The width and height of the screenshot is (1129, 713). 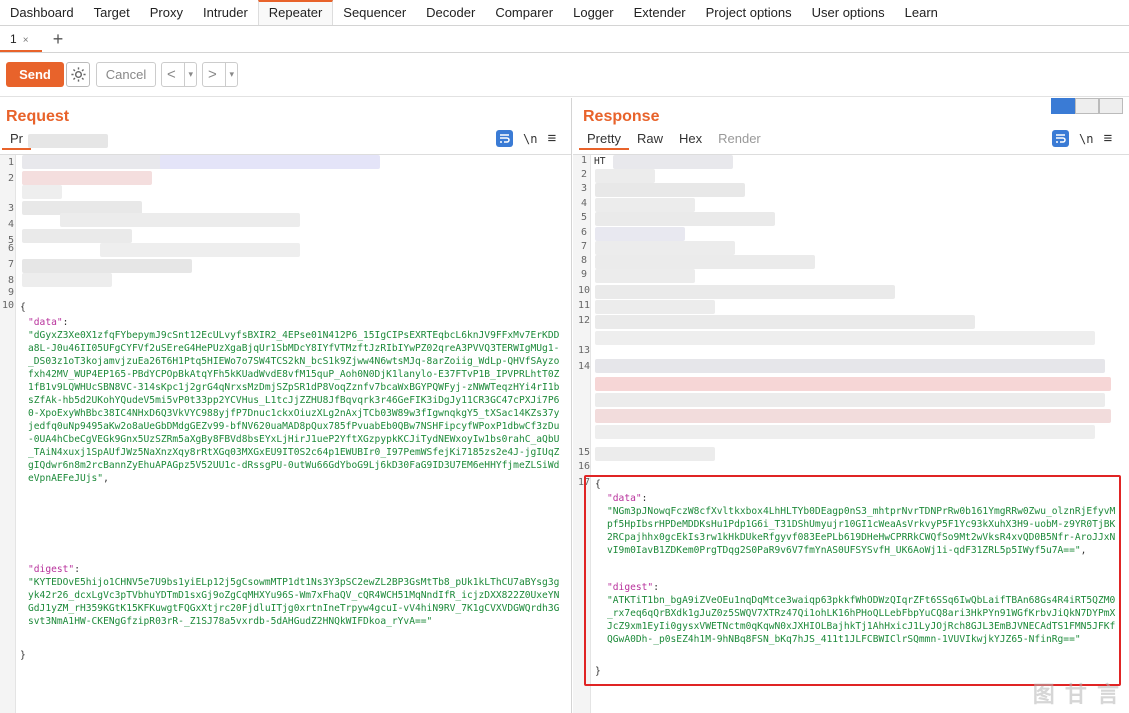 I want to click on line-number: 11, so click(x=583, y=305).